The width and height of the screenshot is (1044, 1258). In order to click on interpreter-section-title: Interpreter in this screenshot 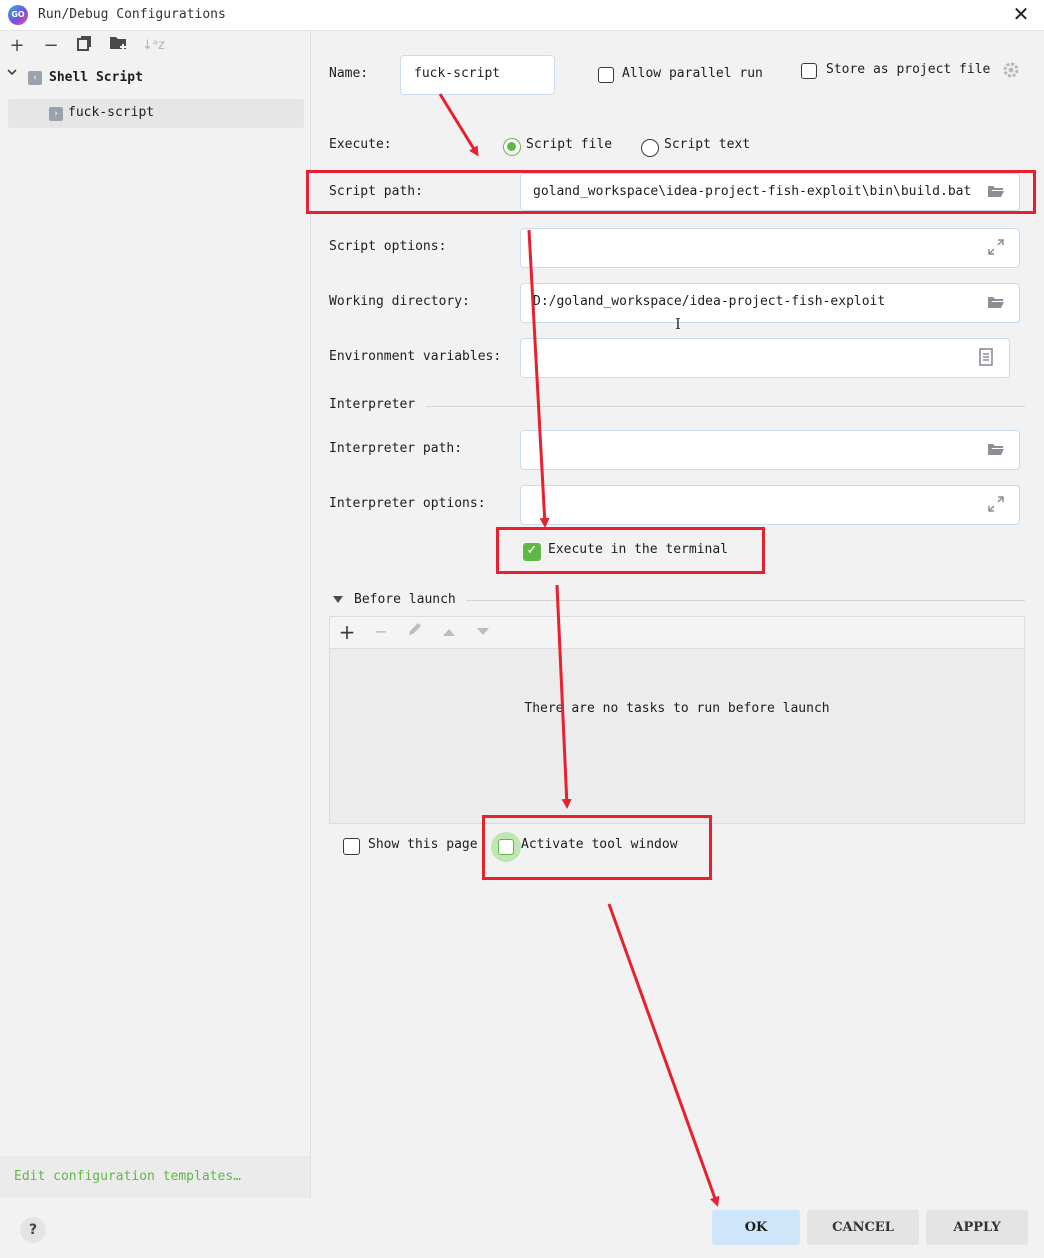, I will do `click(372, 404)`.